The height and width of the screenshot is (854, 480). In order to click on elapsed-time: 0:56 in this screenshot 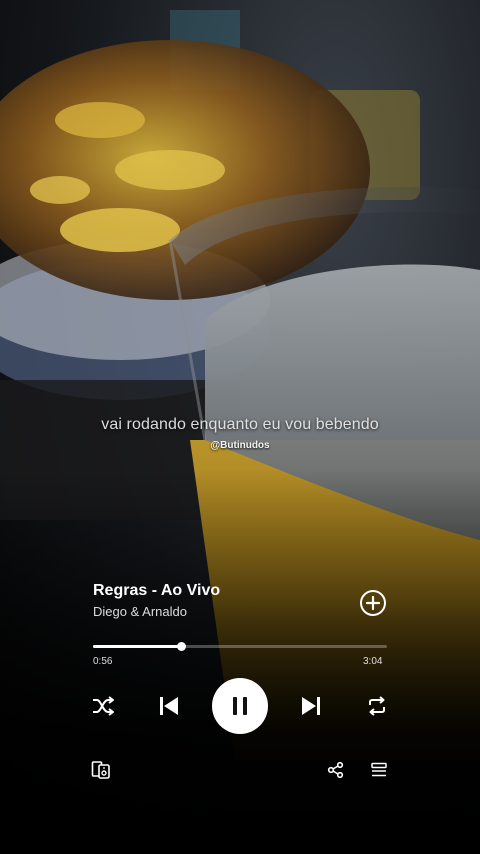, I will do `click(103, 661)`.